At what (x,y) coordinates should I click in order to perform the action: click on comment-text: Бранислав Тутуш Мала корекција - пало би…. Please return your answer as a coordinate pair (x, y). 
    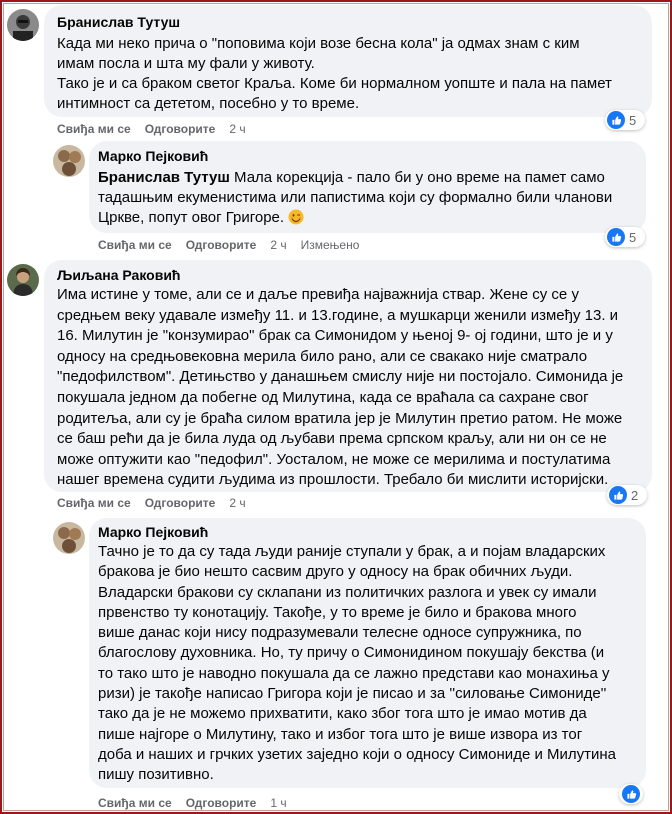
    Looking at the image, I should click on (355, 197).